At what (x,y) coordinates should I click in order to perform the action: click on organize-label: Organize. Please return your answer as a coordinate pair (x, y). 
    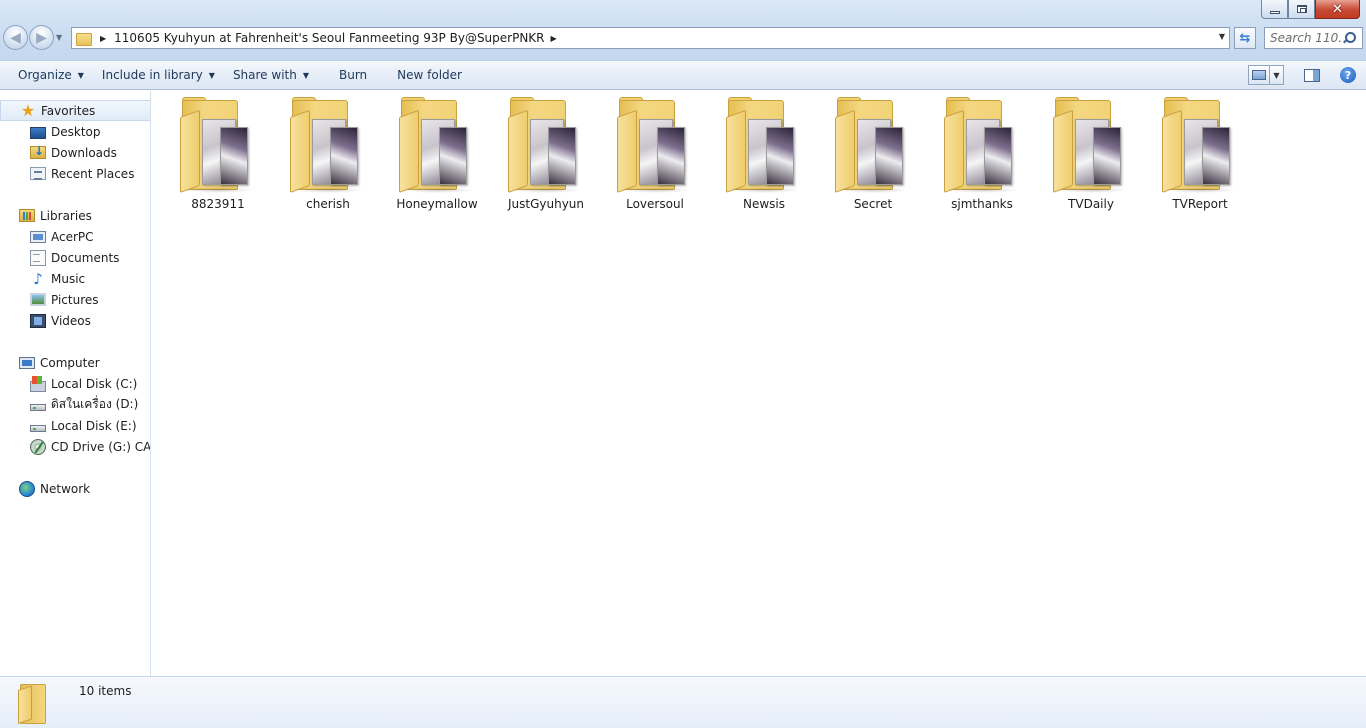
    Looking at the image, I should click on (45, 75).